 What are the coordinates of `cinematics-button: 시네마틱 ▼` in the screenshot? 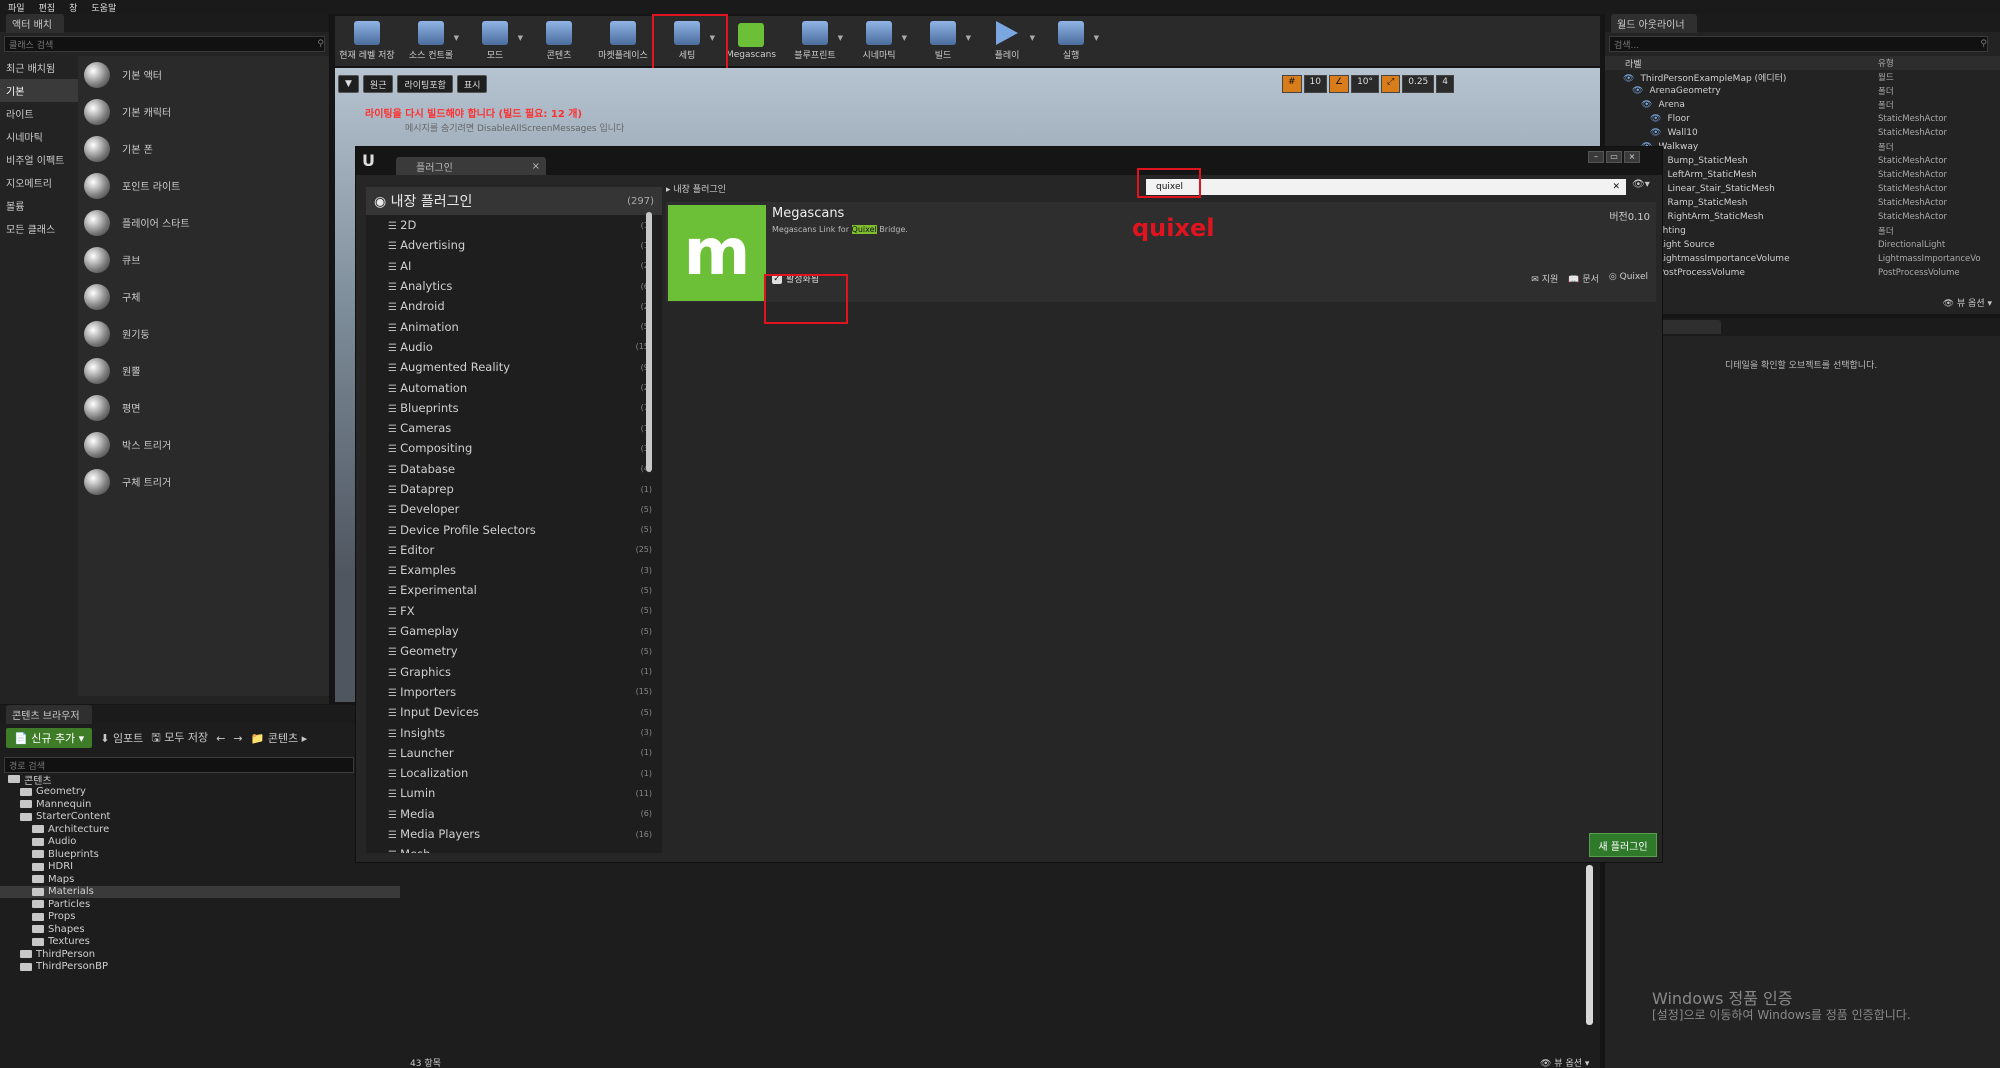 It's located at (879, 41).